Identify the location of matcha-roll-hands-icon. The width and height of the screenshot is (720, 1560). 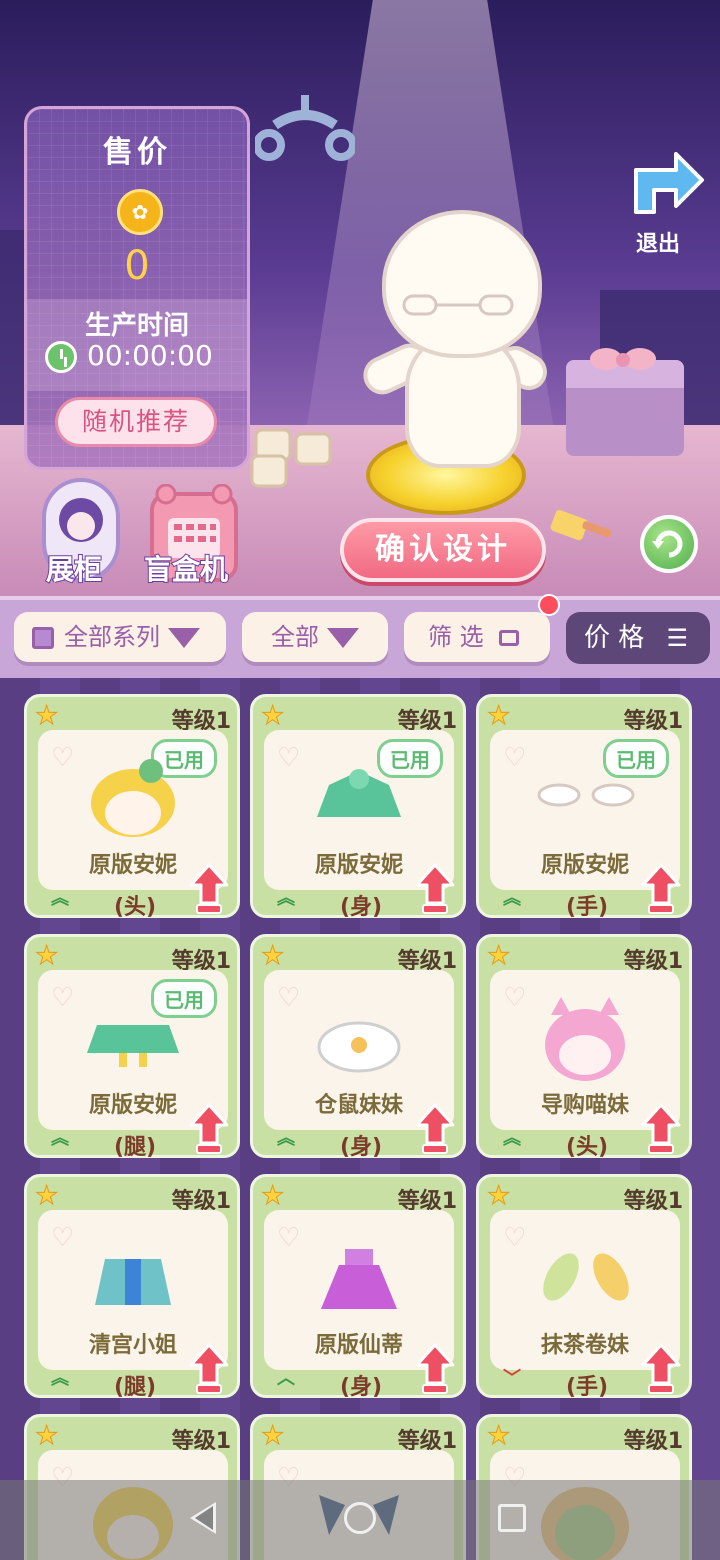
(586, 1277).